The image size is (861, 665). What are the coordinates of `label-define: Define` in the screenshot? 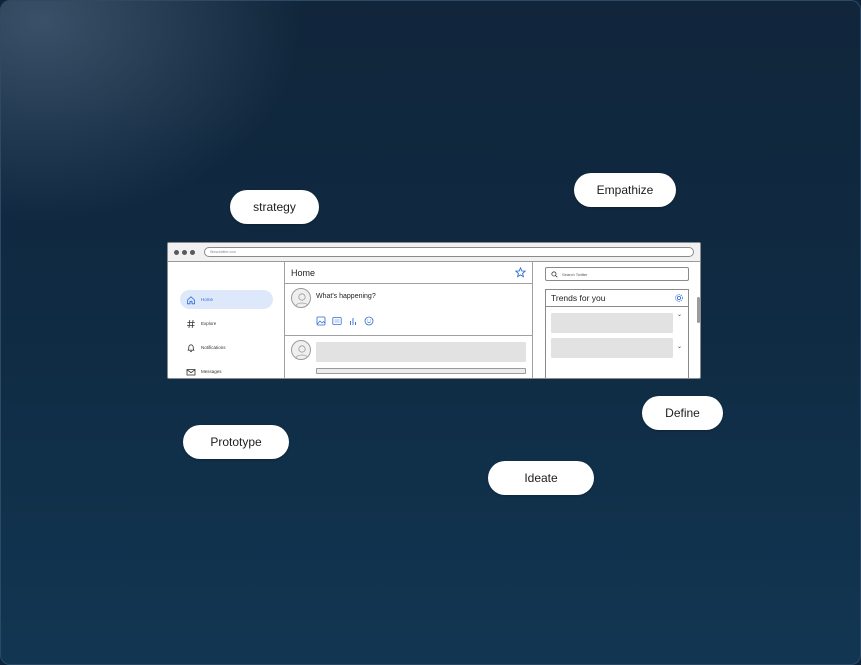 It's located at (682, 413).